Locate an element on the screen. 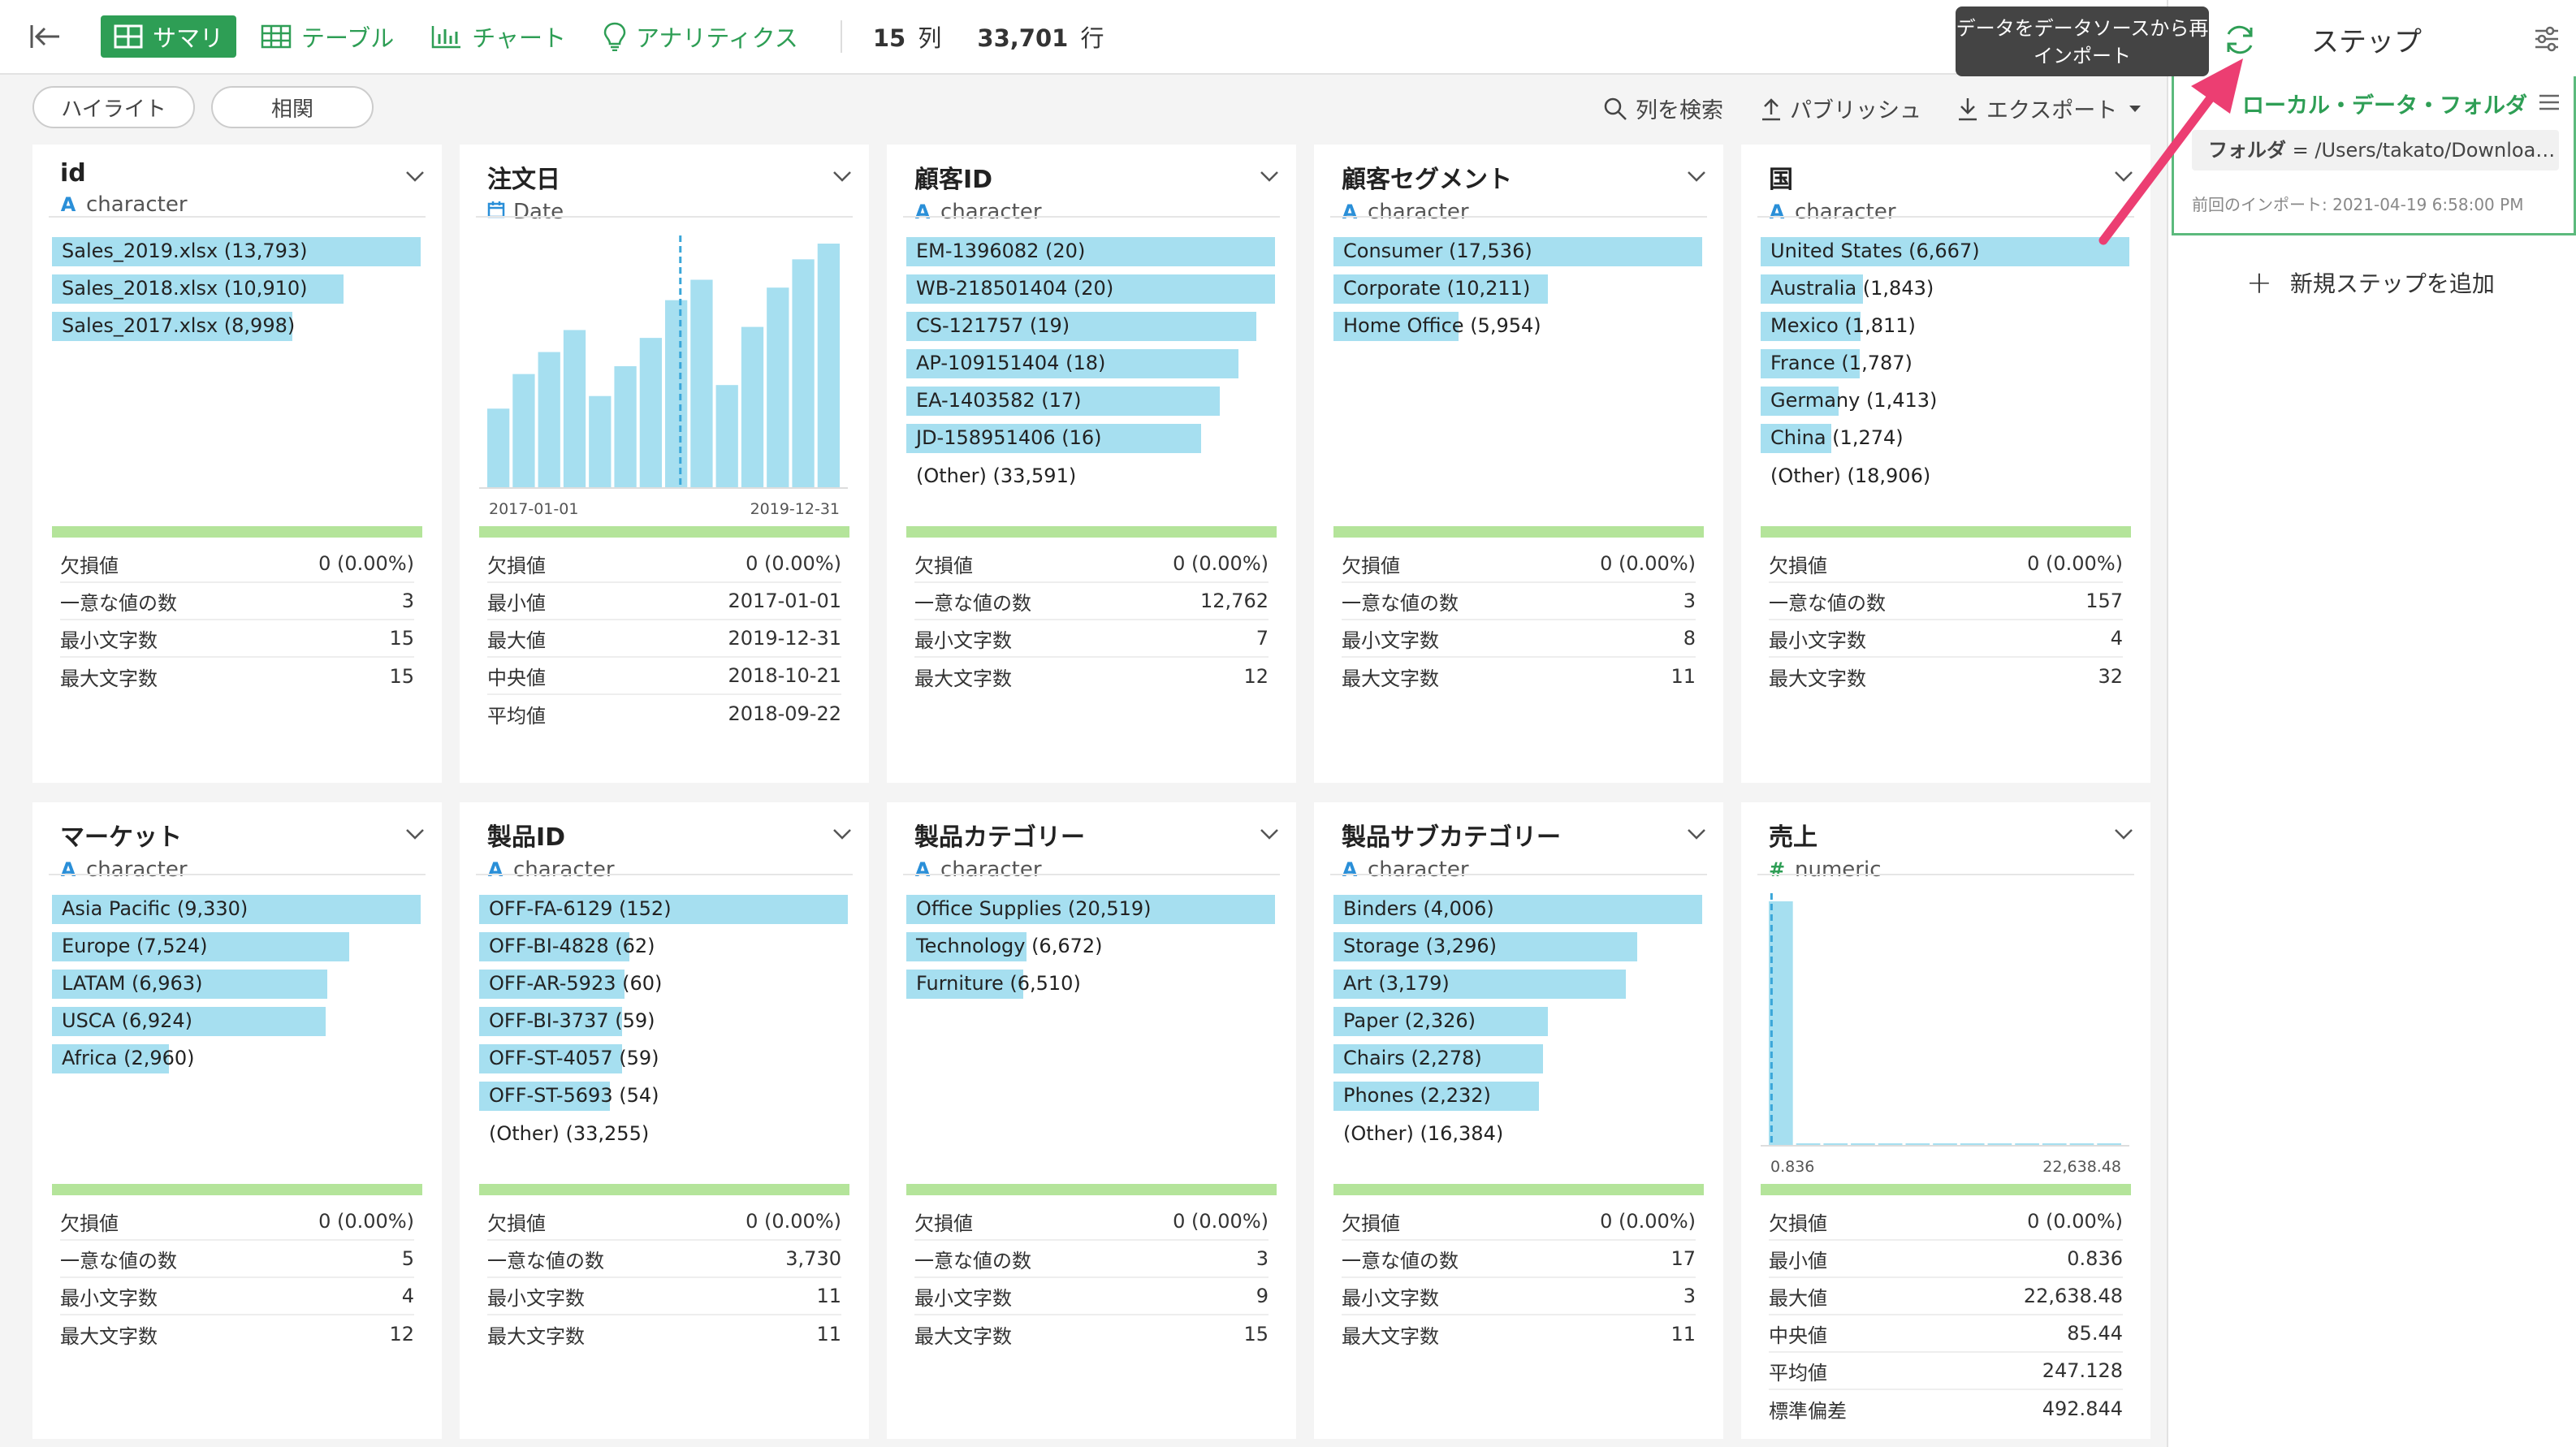 The height and width of the screenshot is (1447, 2576). value-bar: France (1,787) is located at coordinates (1837, 363).